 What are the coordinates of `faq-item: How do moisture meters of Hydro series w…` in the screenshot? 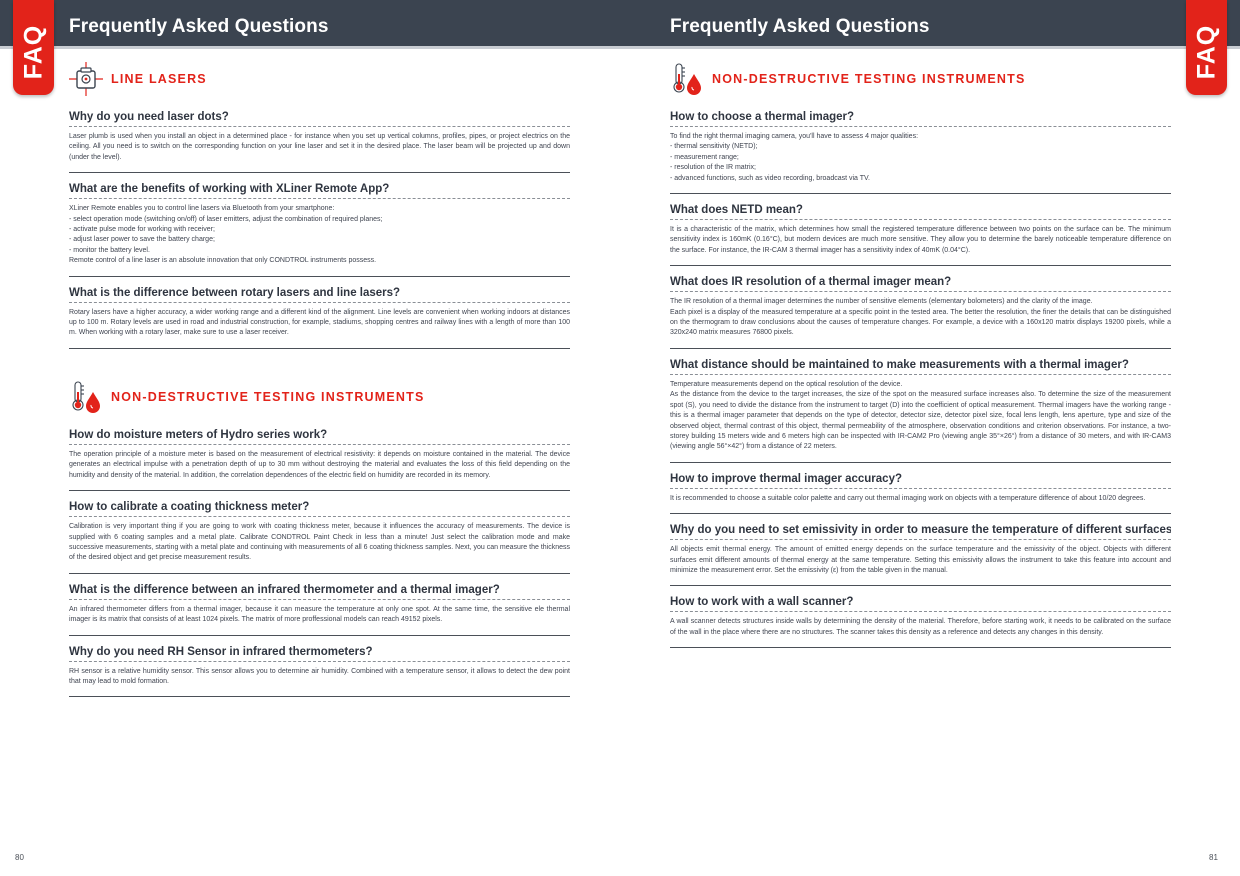 It's located at (319, 460).